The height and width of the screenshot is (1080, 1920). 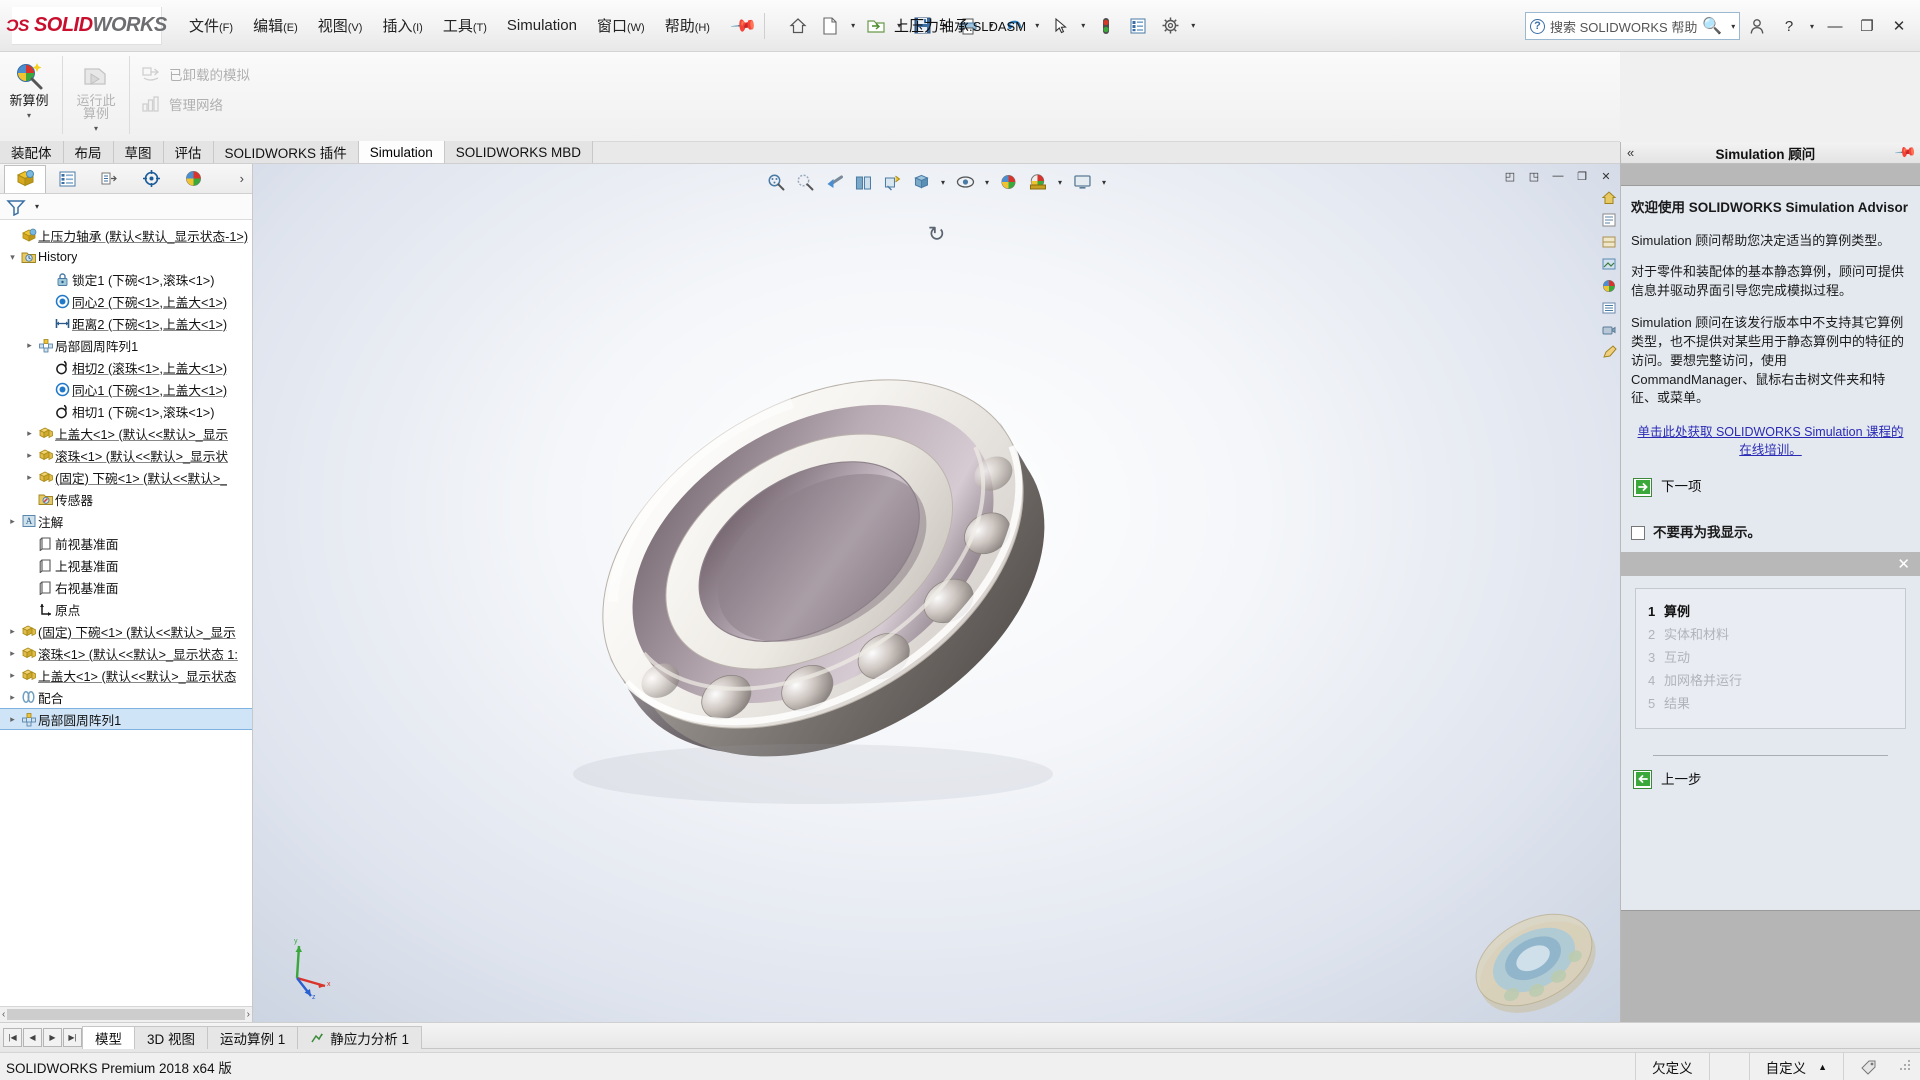 I want to click on tree-node: 原点, so click(x=126, y=609).